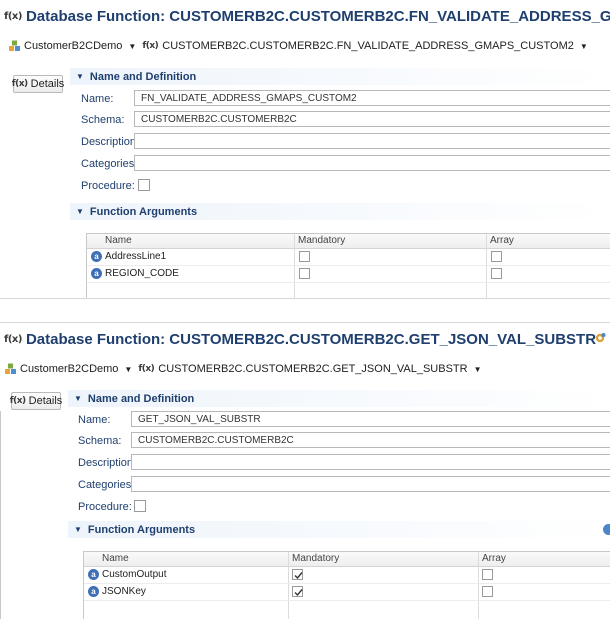 The image size is (610, 619). I want to click on argument-name: CustomOutput, so click(134, 574).